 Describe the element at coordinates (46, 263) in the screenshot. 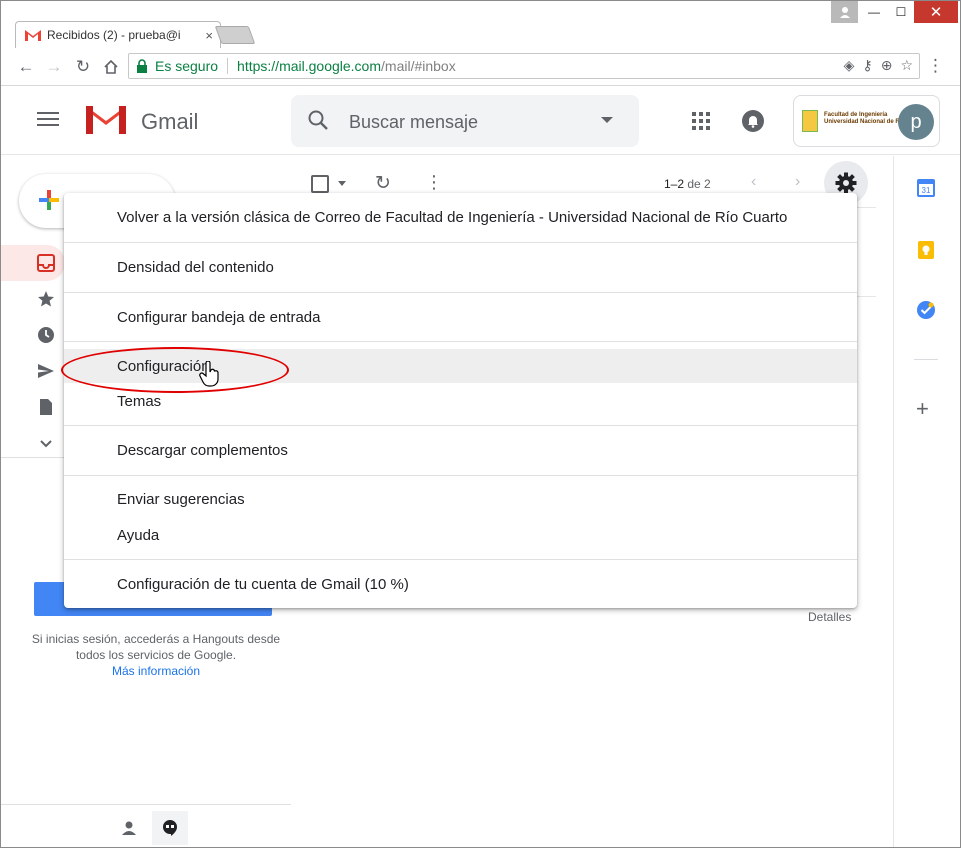

I see `inbox-icon` at that location.